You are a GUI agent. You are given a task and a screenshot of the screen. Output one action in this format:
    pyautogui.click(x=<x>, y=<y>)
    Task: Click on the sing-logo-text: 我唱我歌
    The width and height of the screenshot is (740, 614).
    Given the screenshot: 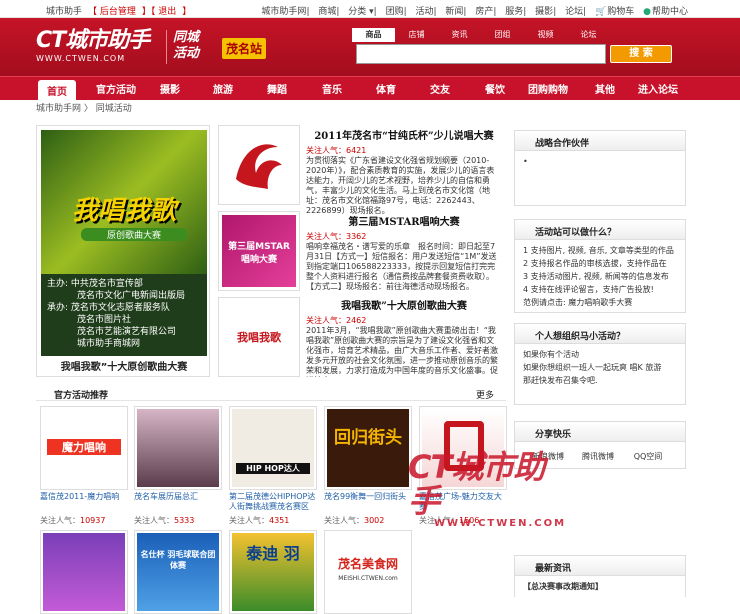 What is the action you would take?
    pyautogui.click(x=259, y=337)
    